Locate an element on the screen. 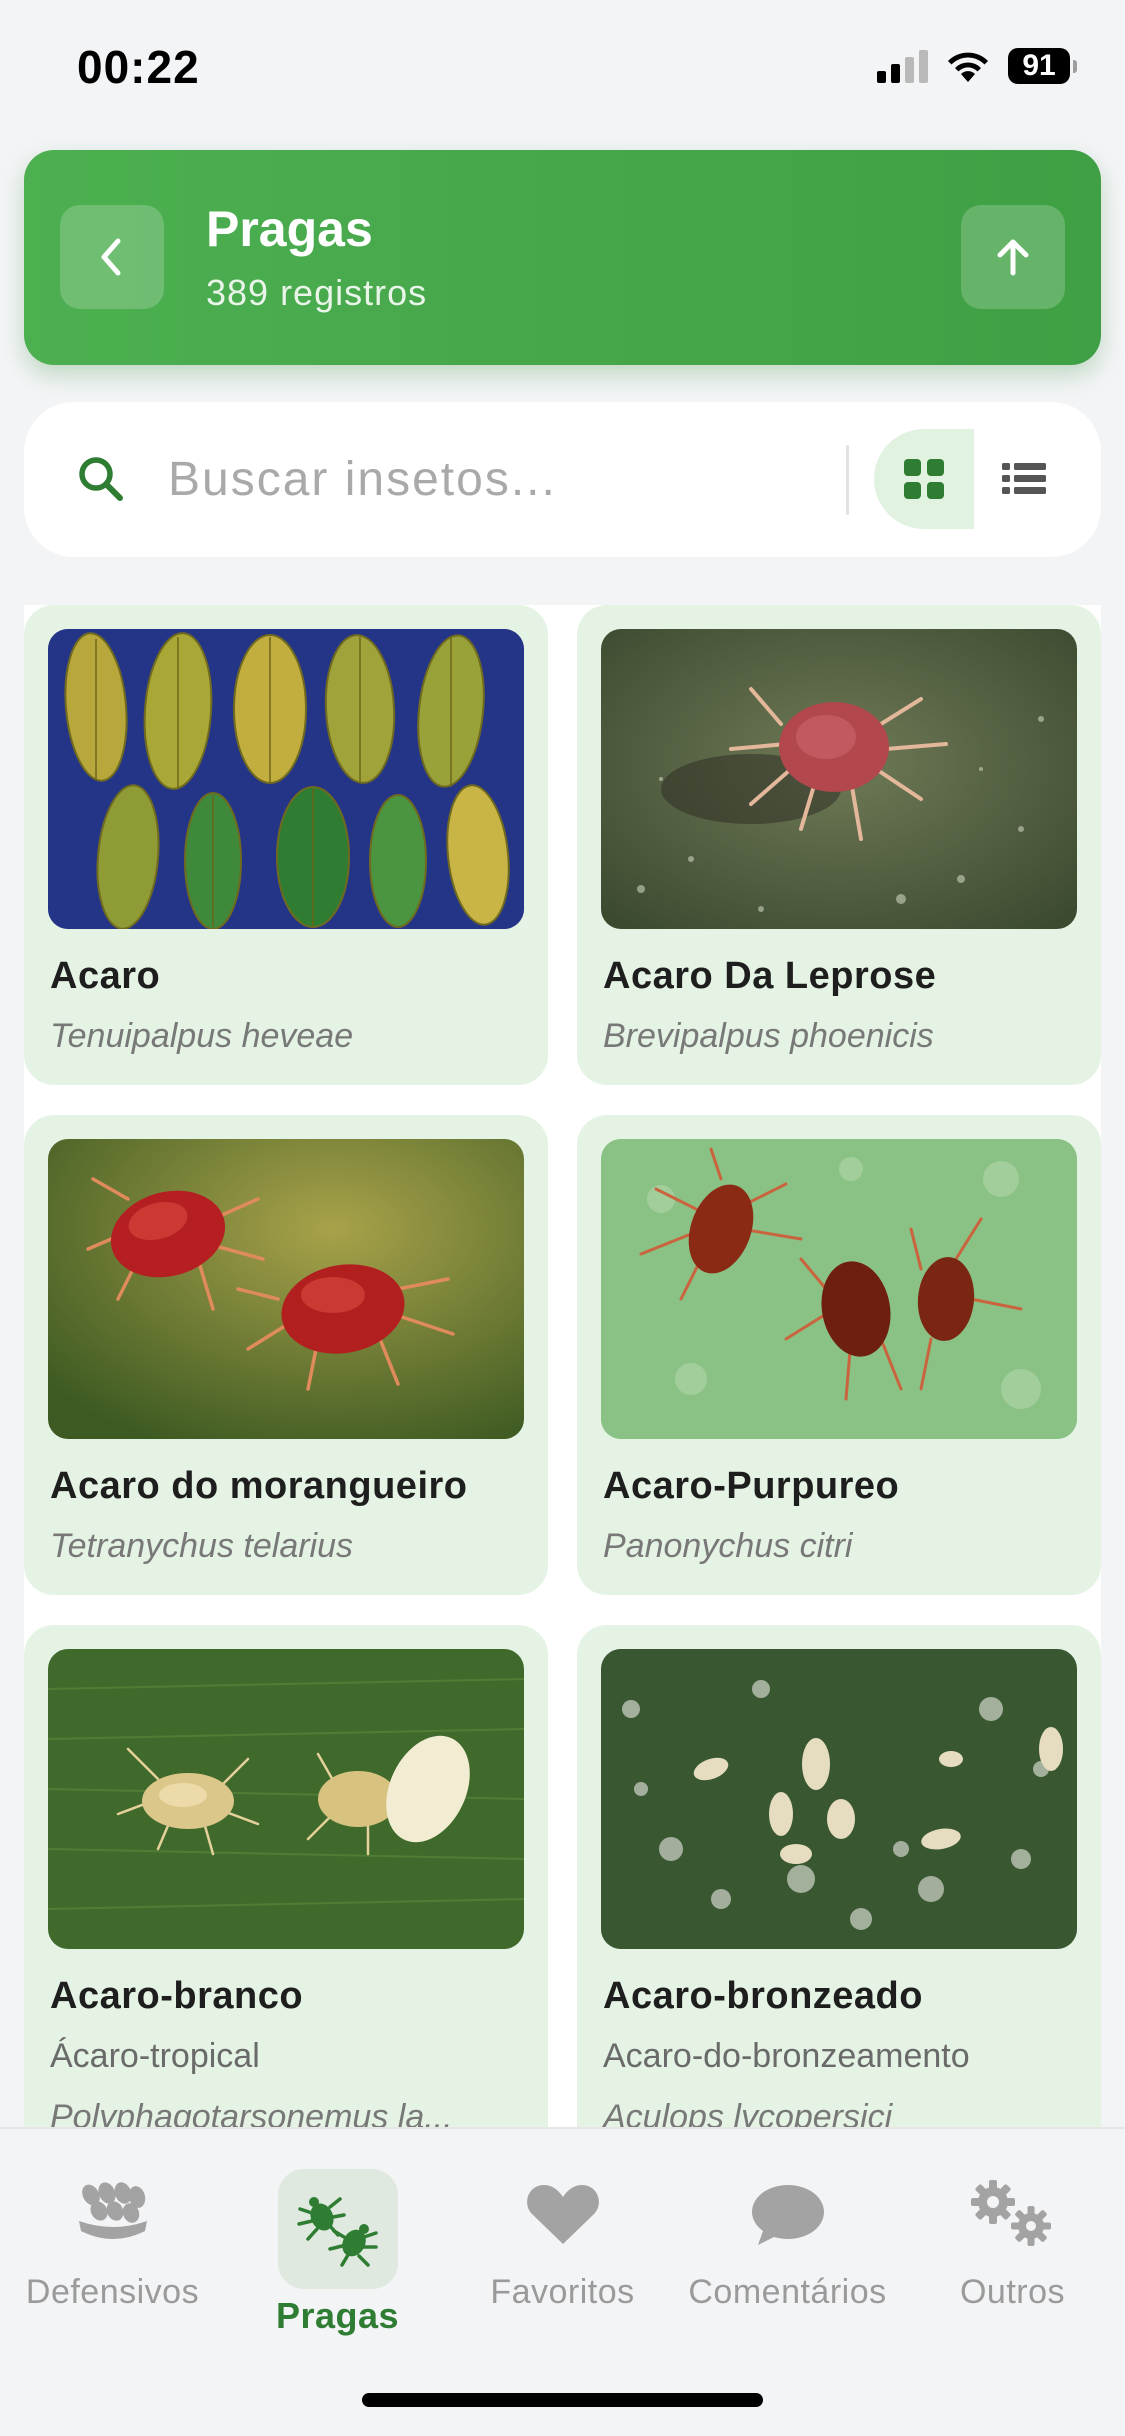 The height and width of the screenshot is (2436, 1125). arrow-up-icon is located at coordinates (1013, 257).